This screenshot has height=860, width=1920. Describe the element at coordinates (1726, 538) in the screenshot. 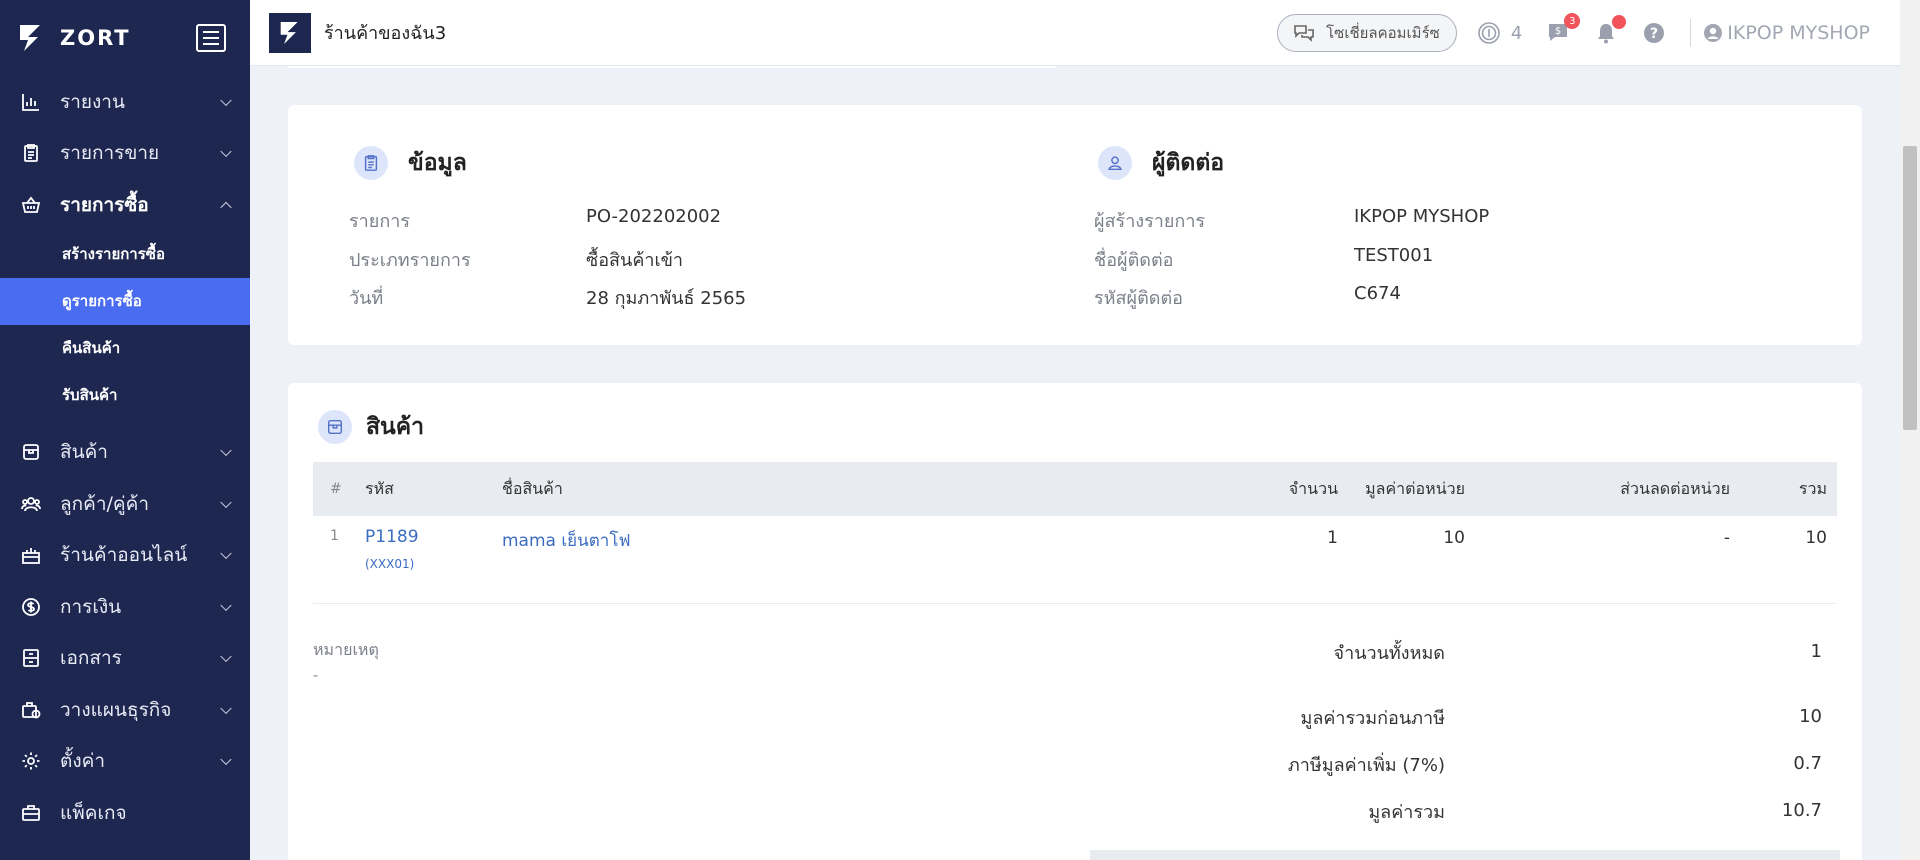

I see `product-discount: -` at that location.